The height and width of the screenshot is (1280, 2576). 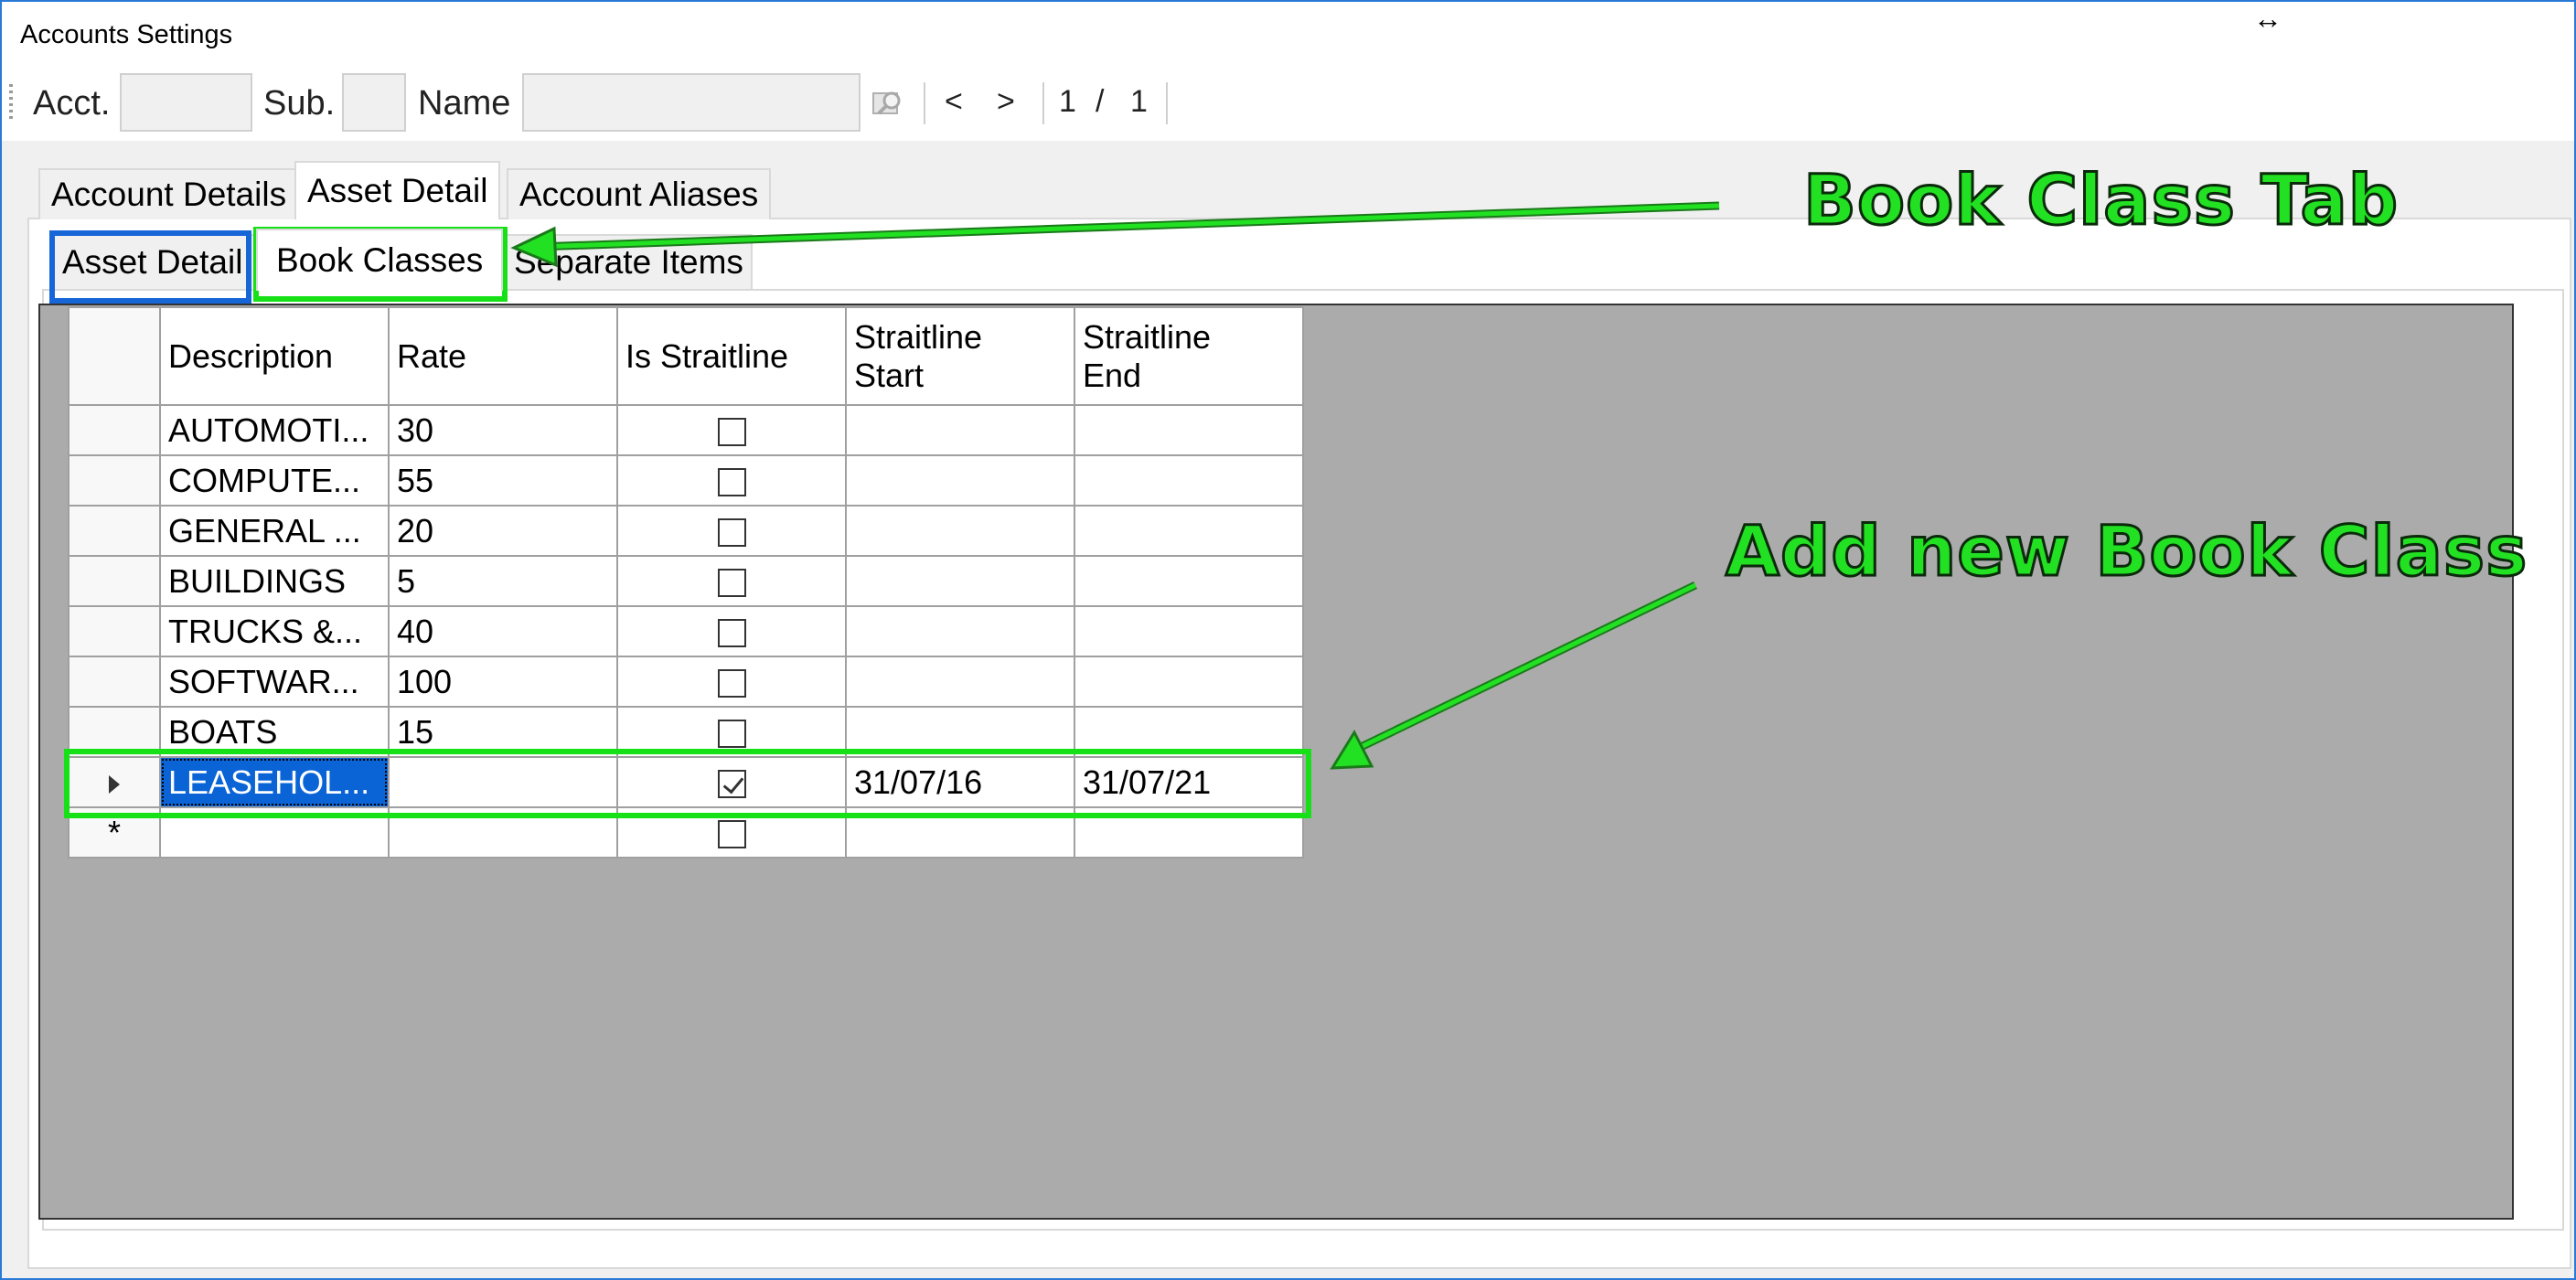 I want to click on arrow-to-new-book-class-row, so click(x=1513, y=675).